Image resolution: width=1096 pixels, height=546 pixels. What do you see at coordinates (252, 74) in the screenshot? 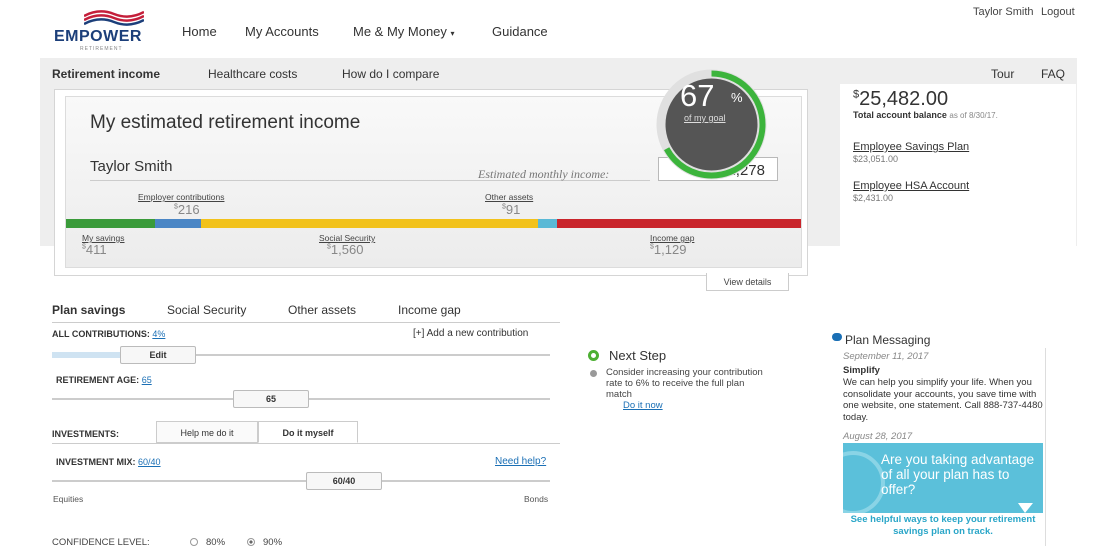
I see `tab-healthcare-costs: Healthcare costs` at bounding box center [252, 74].